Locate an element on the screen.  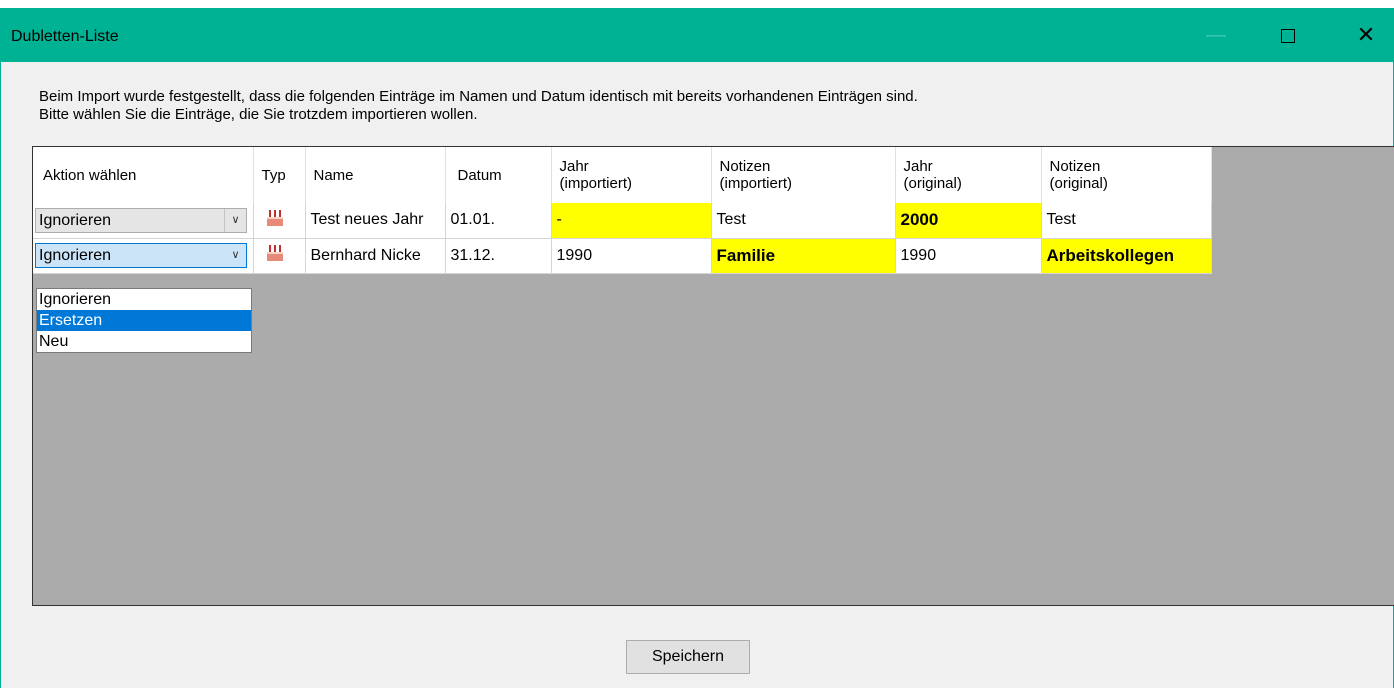
jahr-original-cell: 1990 is located at coordinates (968, 256).